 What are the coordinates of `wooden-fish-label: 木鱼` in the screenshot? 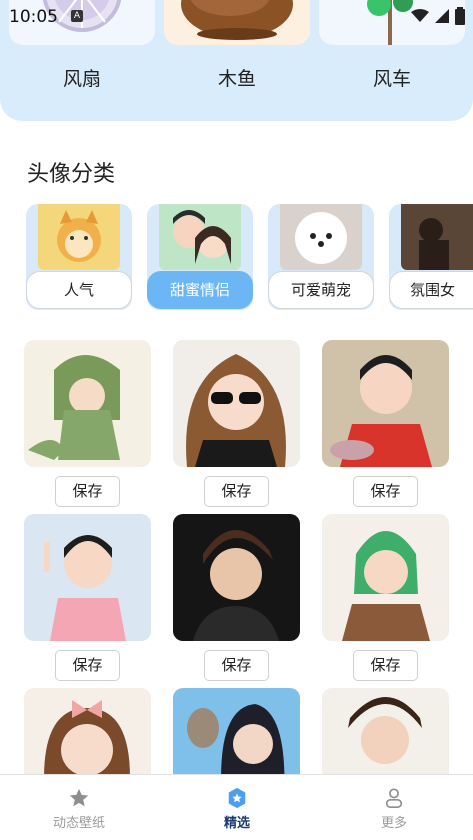 It's located at (236, 79).